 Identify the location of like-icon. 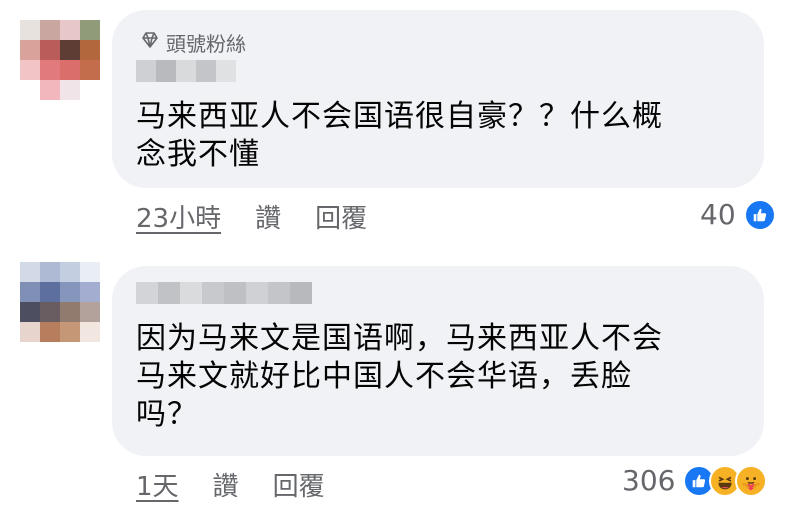
(759, 214).